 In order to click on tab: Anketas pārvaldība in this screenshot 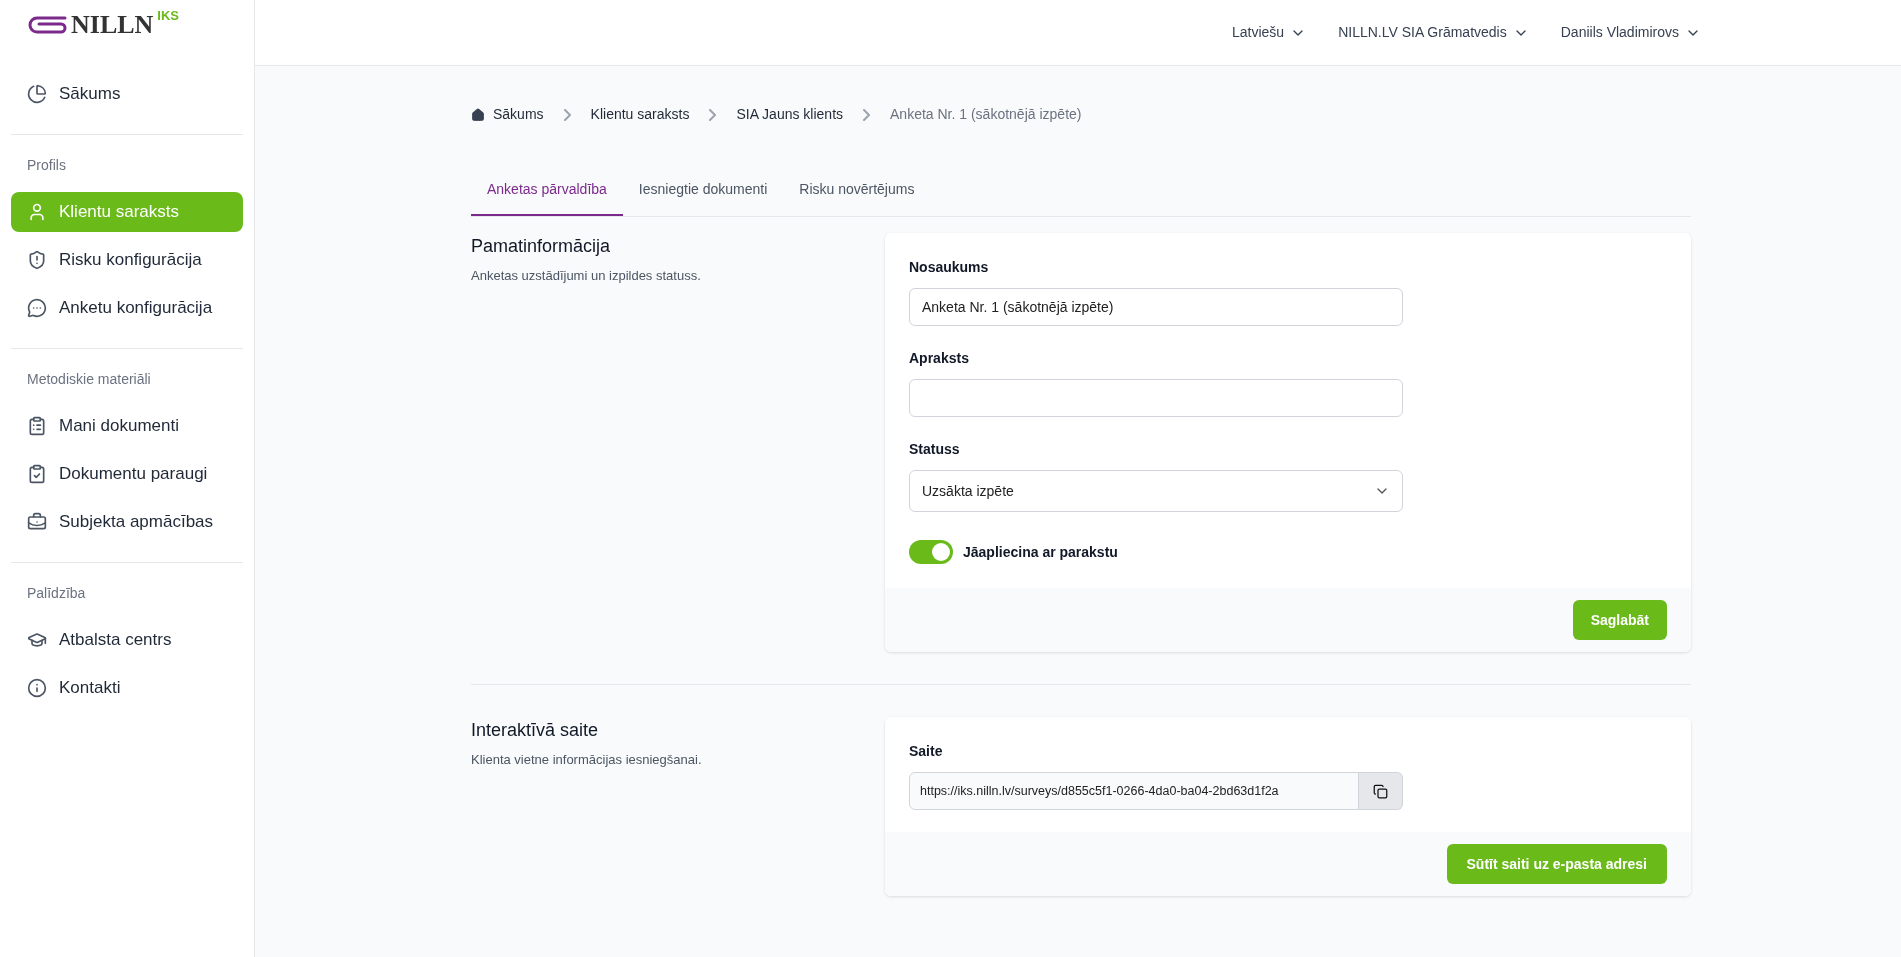, I will do `click(547, 195)`.